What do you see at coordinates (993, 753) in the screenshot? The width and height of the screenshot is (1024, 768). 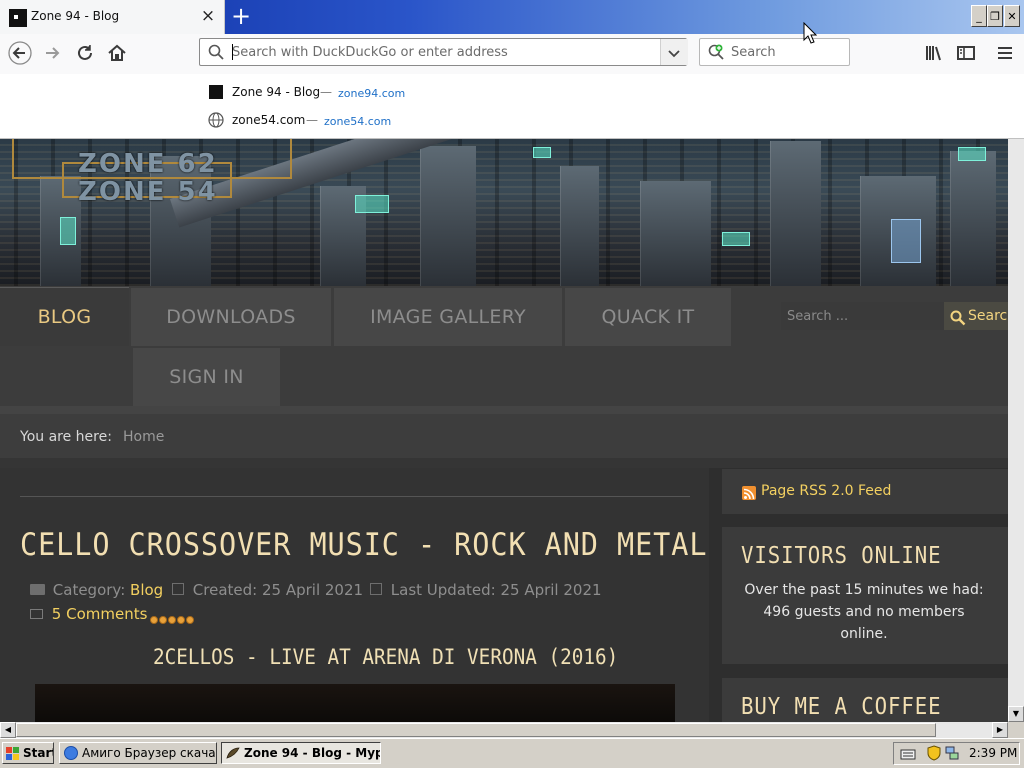 I see `clock: 2:39 PM` at bounding box center [993, 753].